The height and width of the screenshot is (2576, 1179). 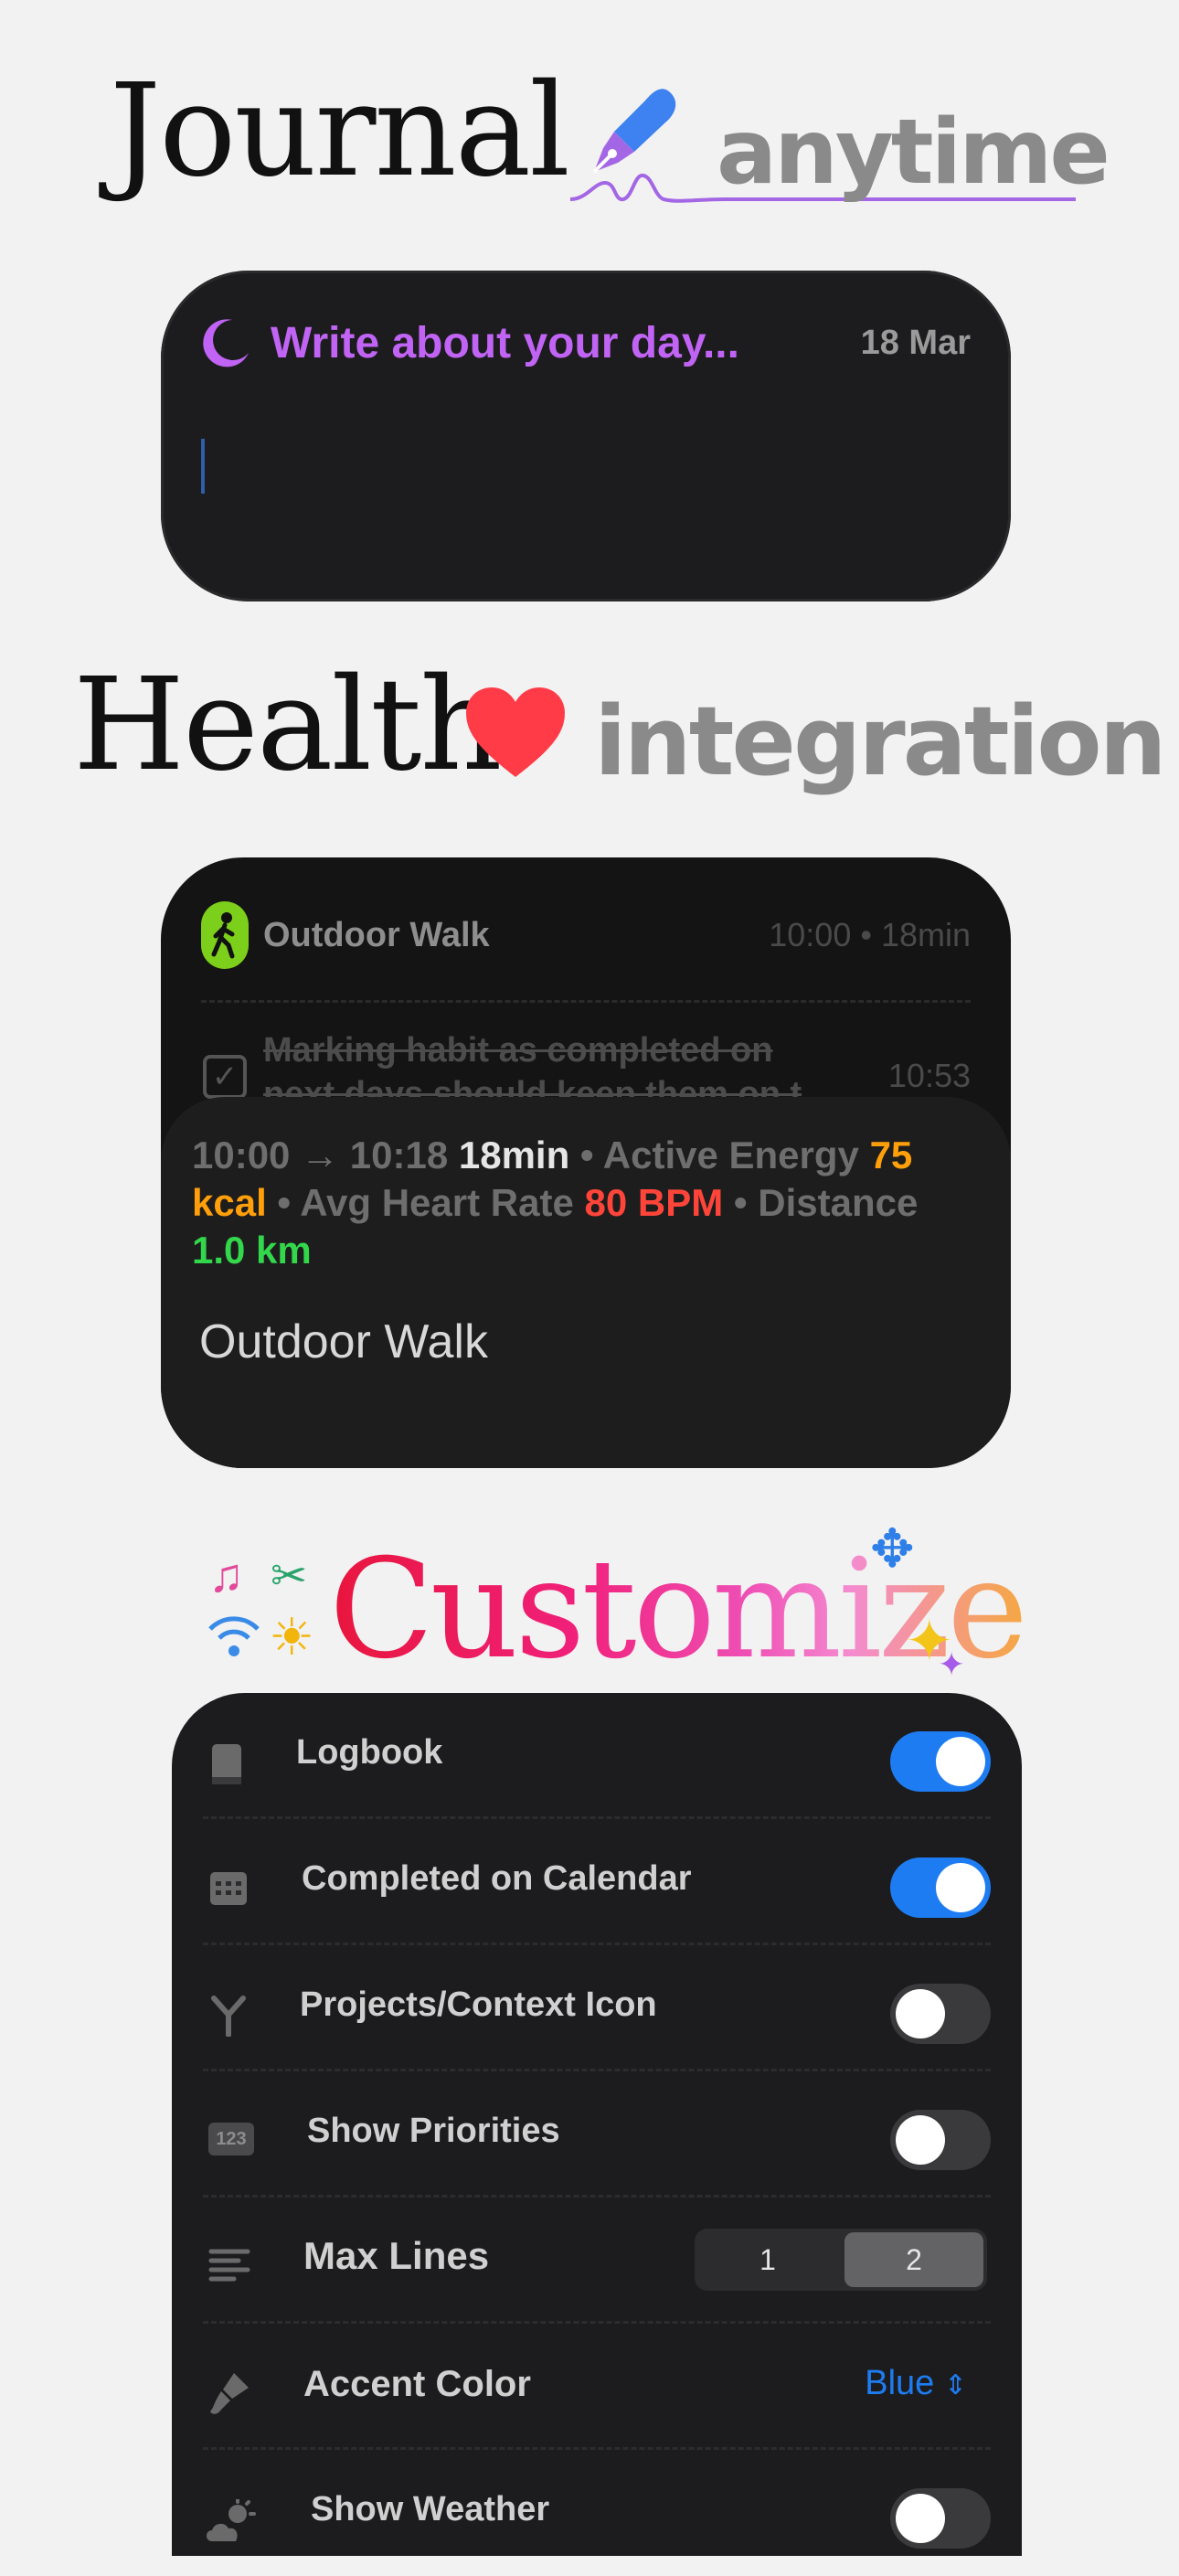 What do you see at coordinates (228, 2016) in the screenshot?
I see `fork-icon` at bounding box center [228, 2016].